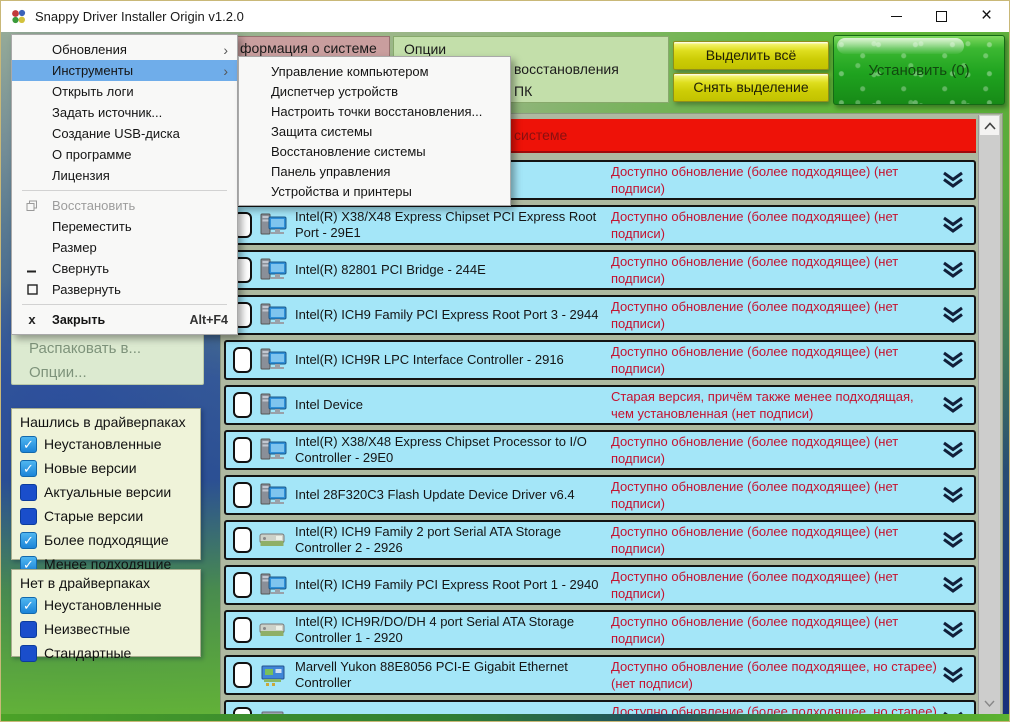 The image size is (1010, 722). Describe the element at coordinates (139, 16) in the screenshot. I see `window-title: Snappy Driver Installer Origin v1.2.0` at that location.